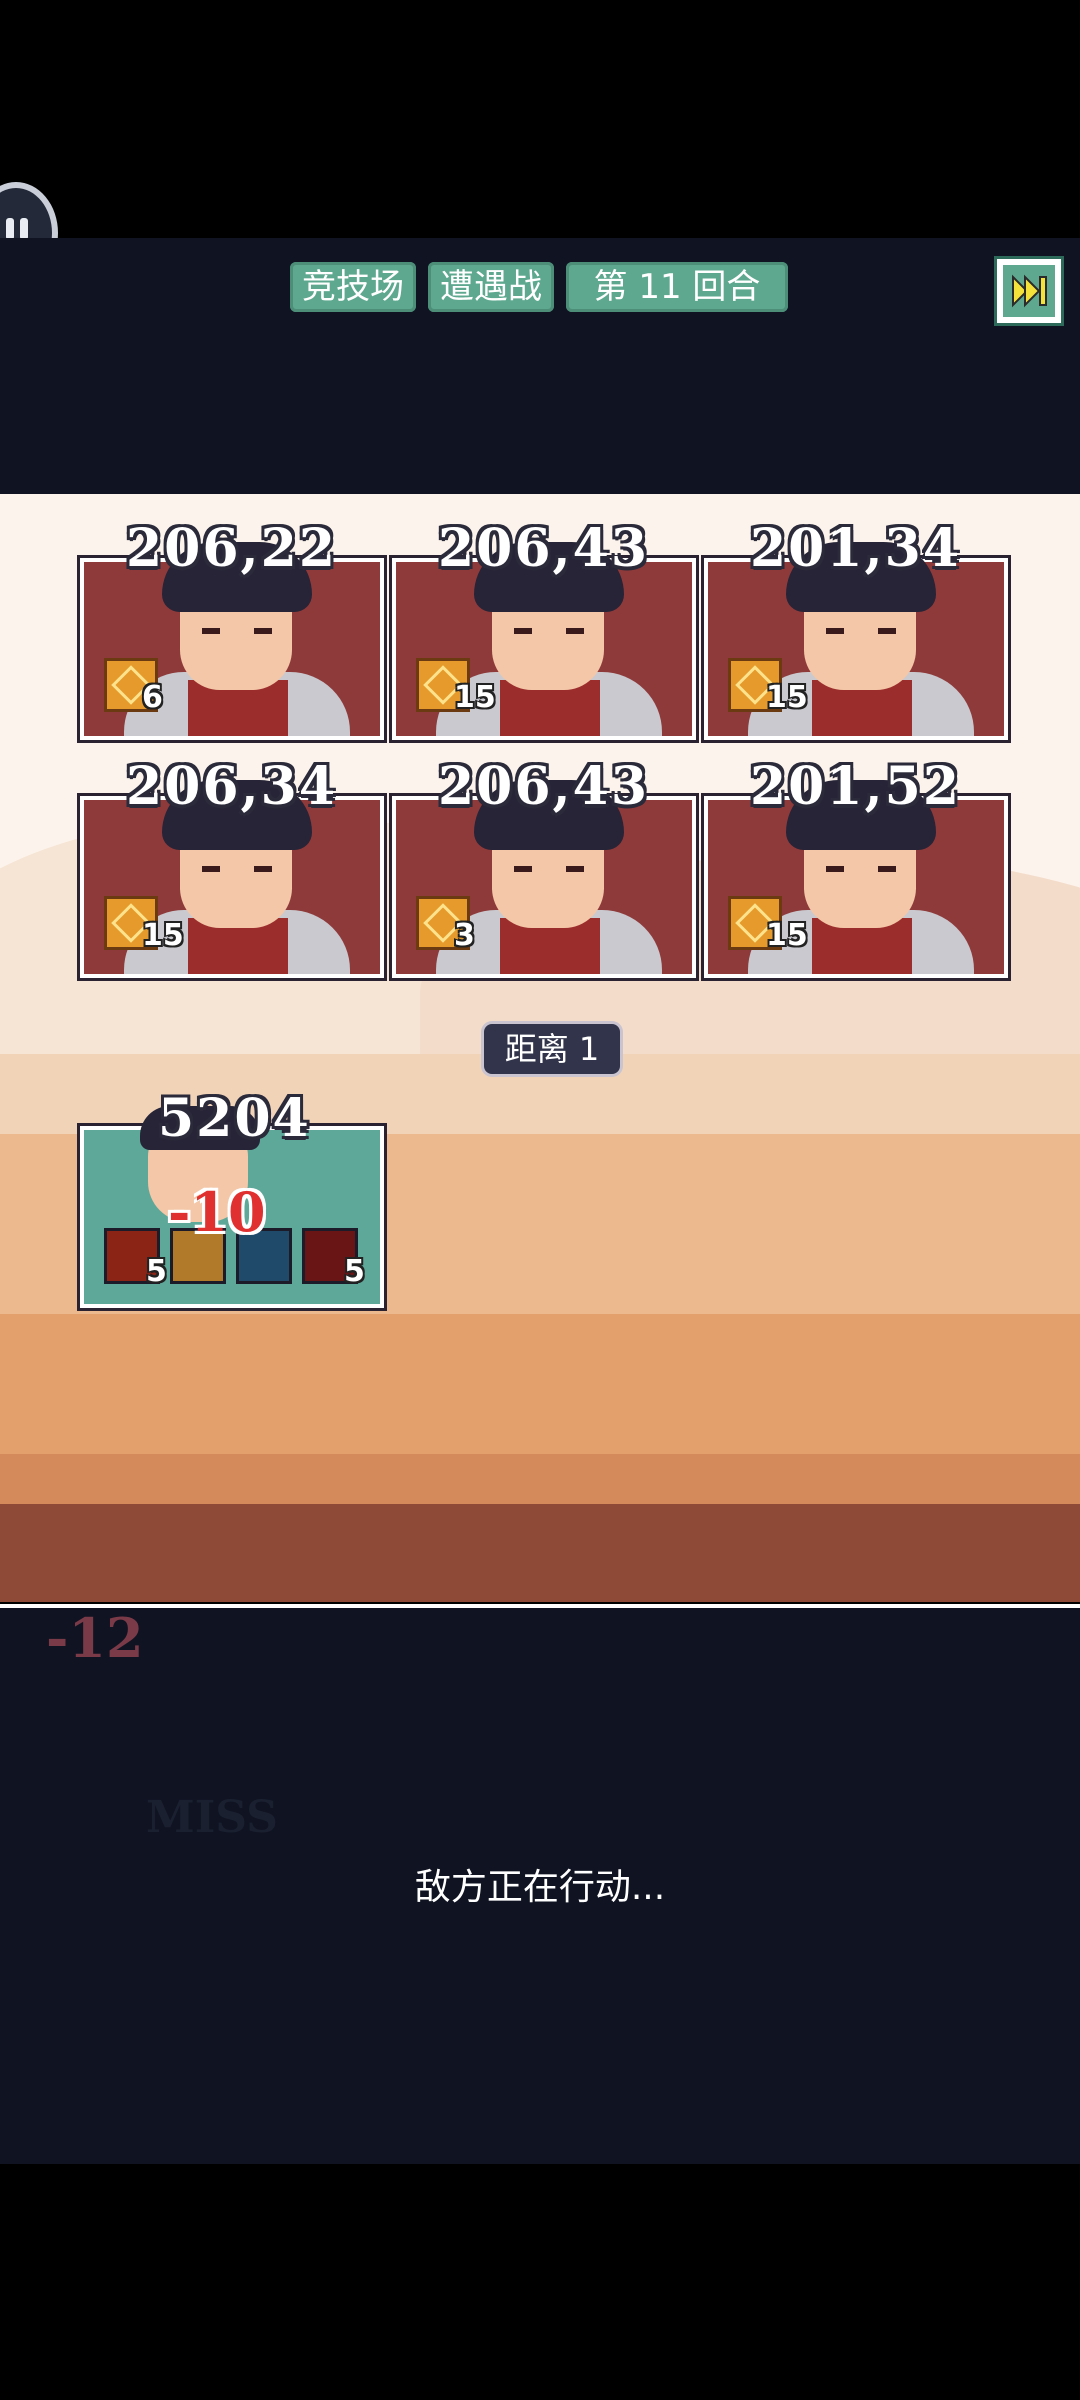  I want to click on fast-forward-icon, so click(1029, 291).